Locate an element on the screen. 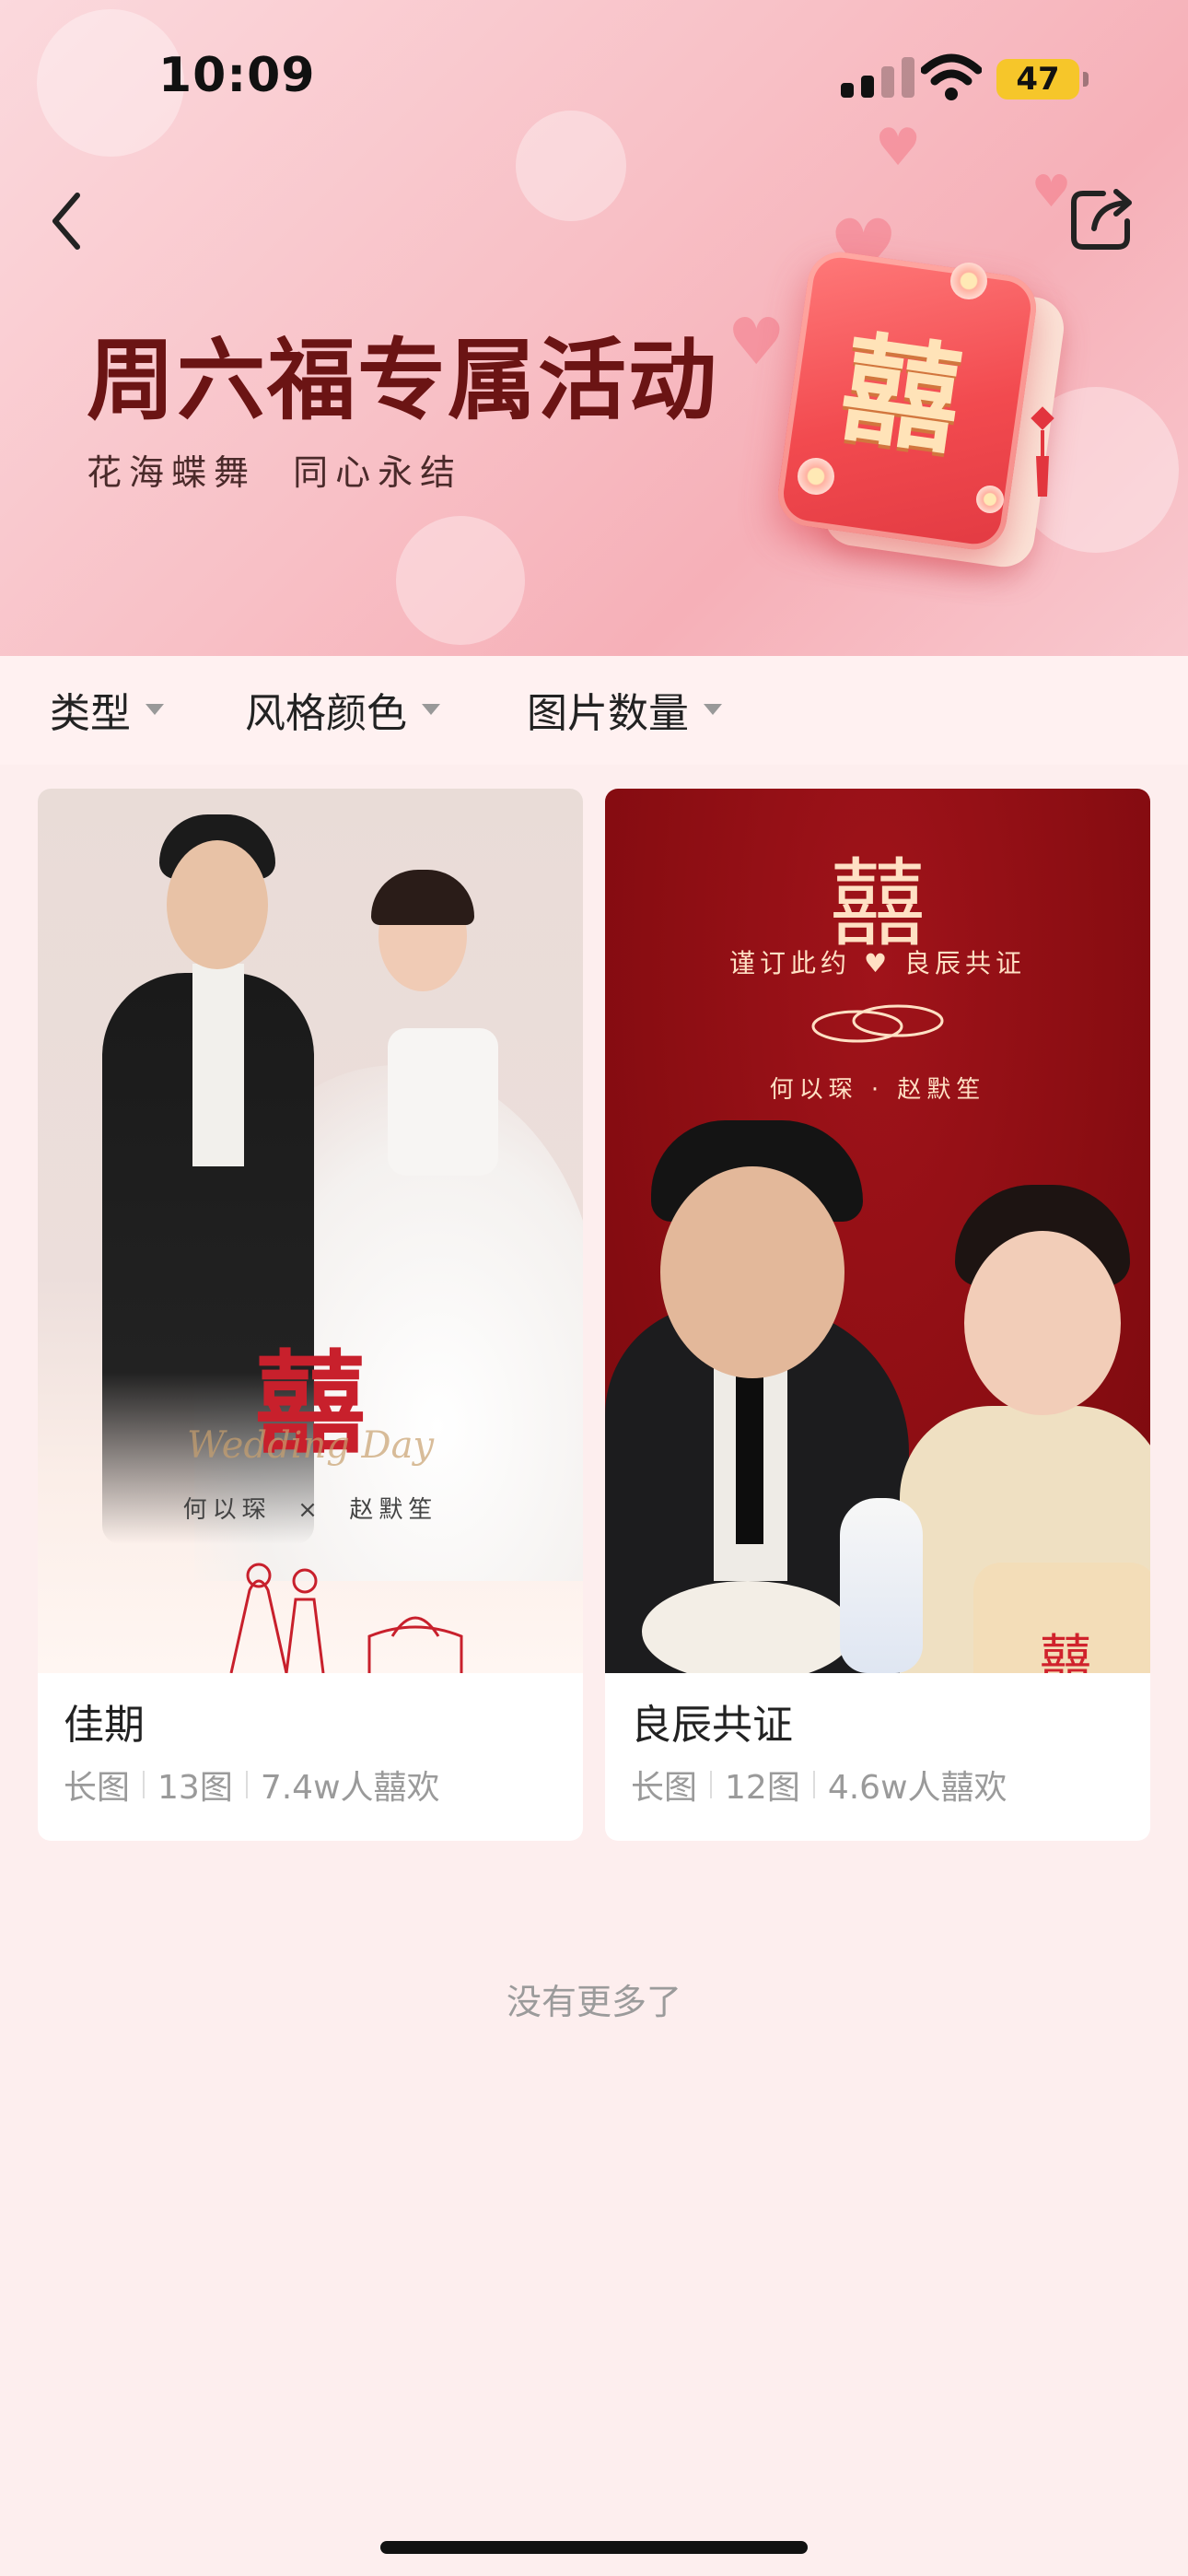 The width and height of the screenshot is (1188, 2576). filter-image-count: 图片数量 is located at coordinates (624, 709).